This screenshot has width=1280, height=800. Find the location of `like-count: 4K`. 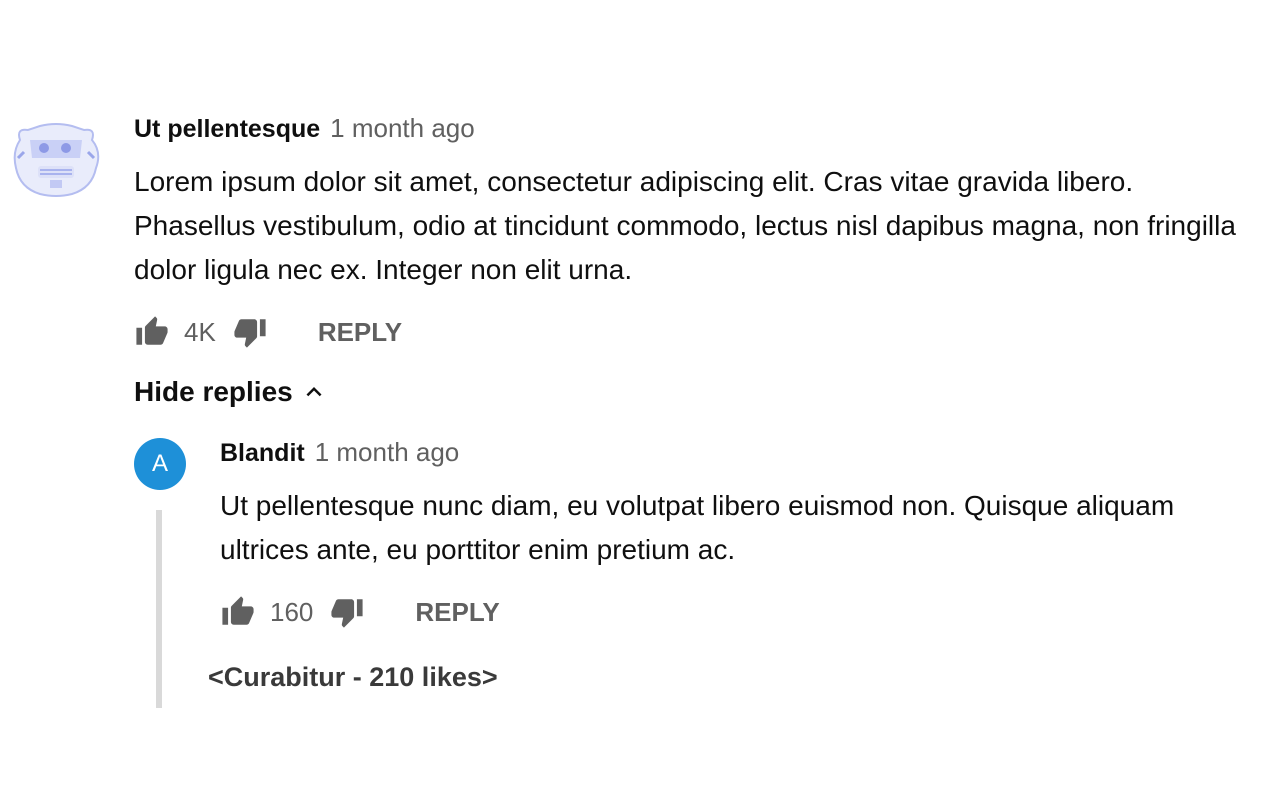

like-count: 4K is located at coordinates (200, 331).